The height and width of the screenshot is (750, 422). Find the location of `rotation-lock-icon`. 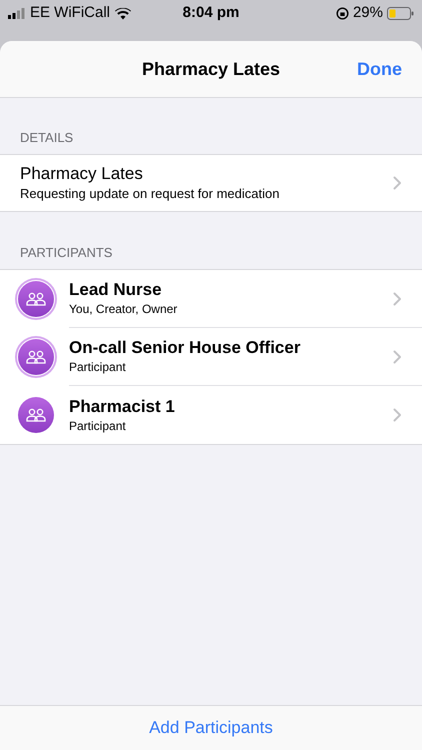

rotation-lock-icon is located at coordinates (342, 13).